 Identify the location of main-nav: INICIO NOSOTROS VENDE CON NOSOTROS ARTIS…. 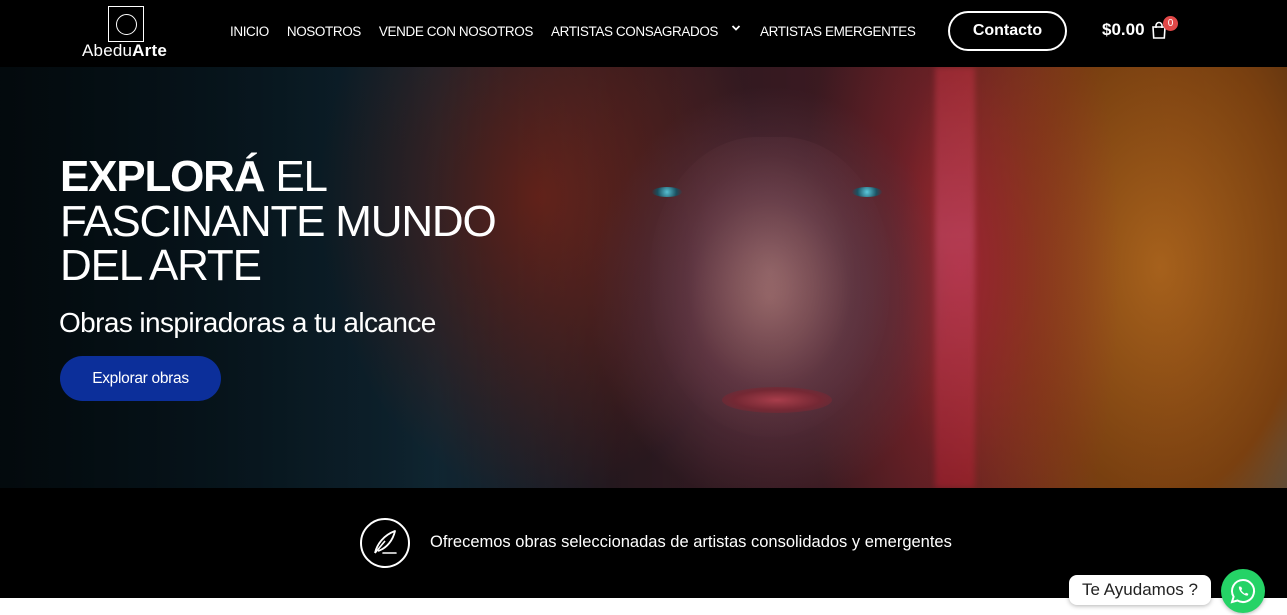
(581, 31).